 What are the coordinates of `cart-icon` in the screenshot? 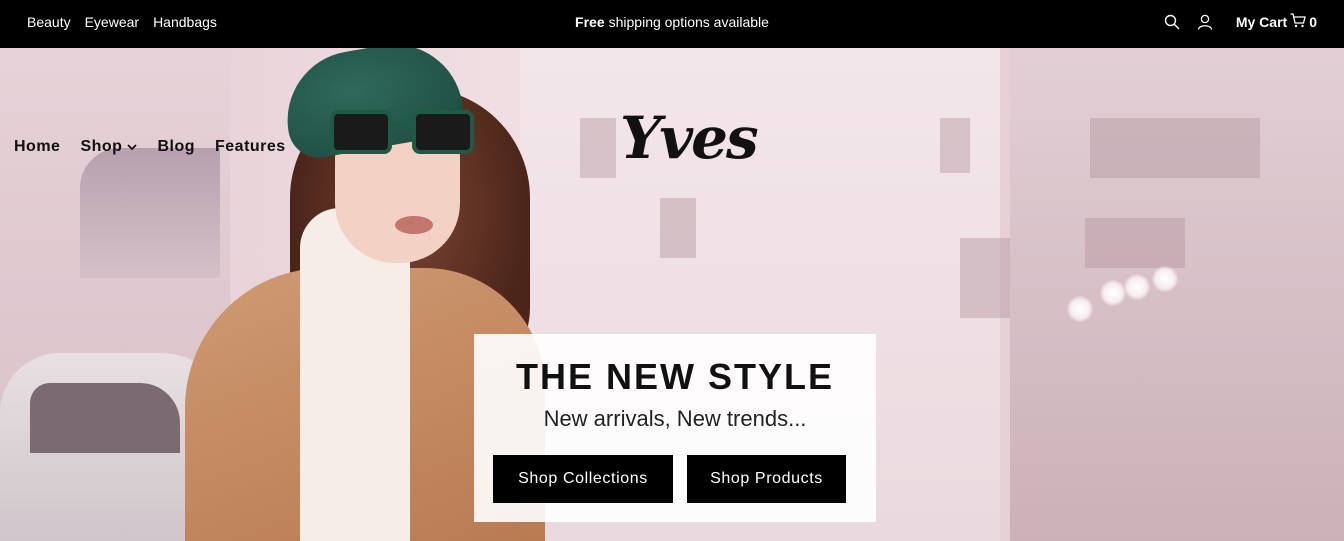 It's located at (1298, 22).